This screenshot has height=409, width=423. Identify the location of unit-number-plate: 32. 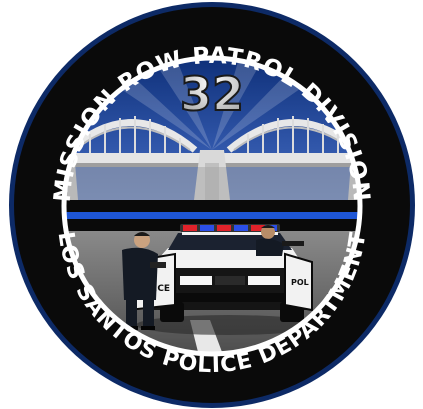
(212, 94).